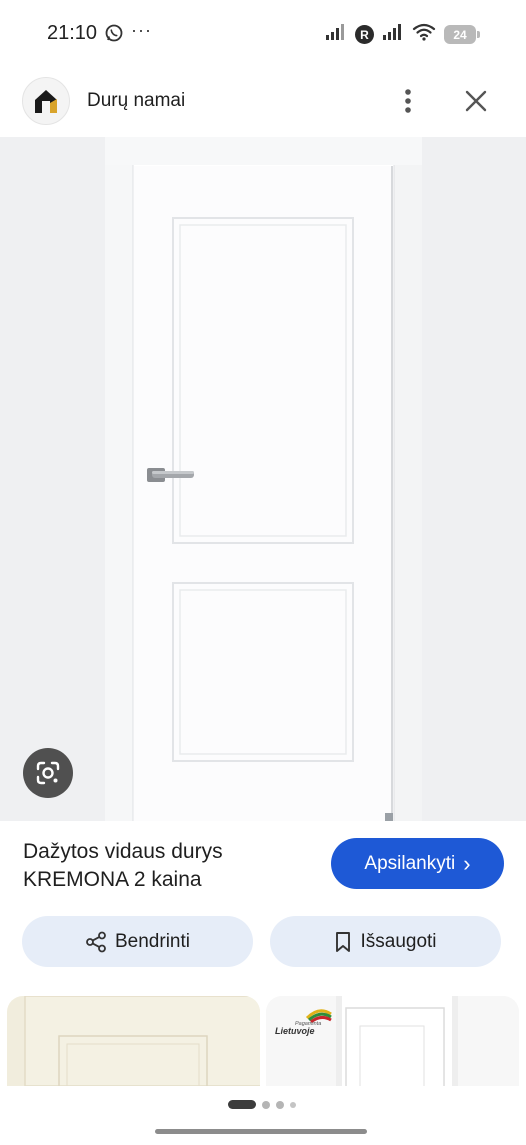 The height and width of the screenshot is (1145, 526). I want to click on close-icon, so click(476, 101).